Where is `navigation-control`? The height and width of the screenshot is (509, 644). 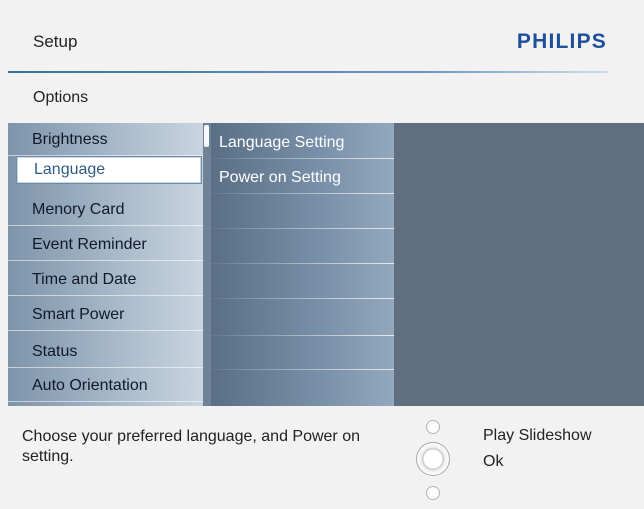 navigation-control is located at coordinates (433, 460).